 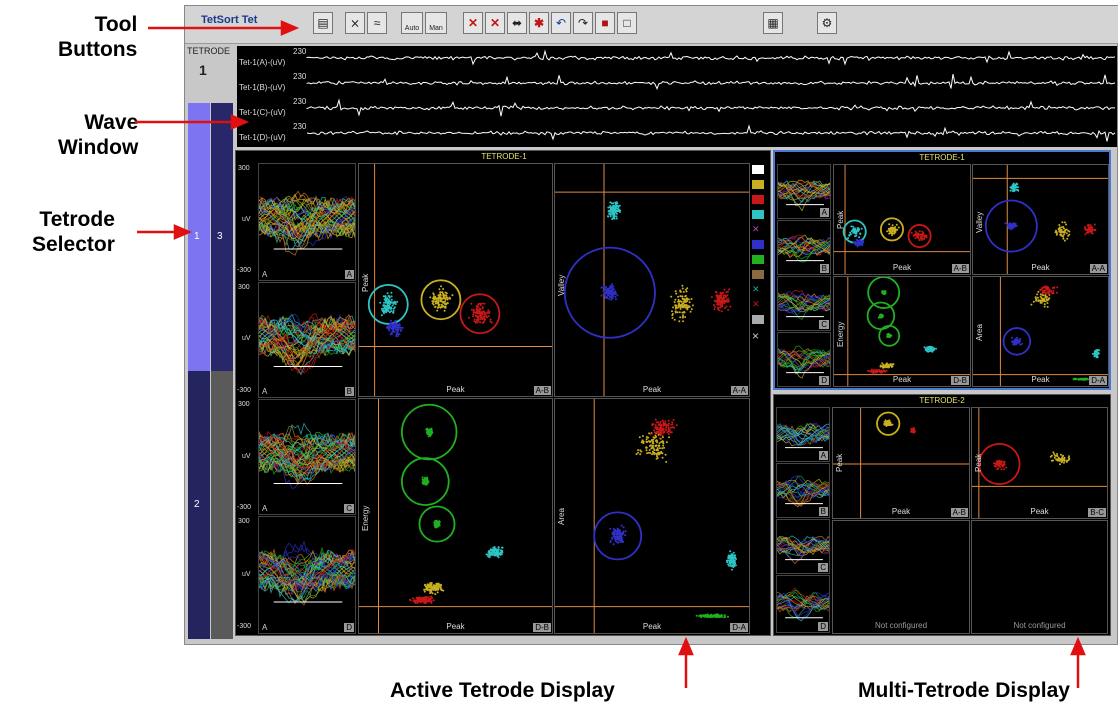 What do you see at coordinates (964, 690) in the screenshot?
I see `callout-multi-display: Multi-Tetrode Display` at bounding box center [964, 690].